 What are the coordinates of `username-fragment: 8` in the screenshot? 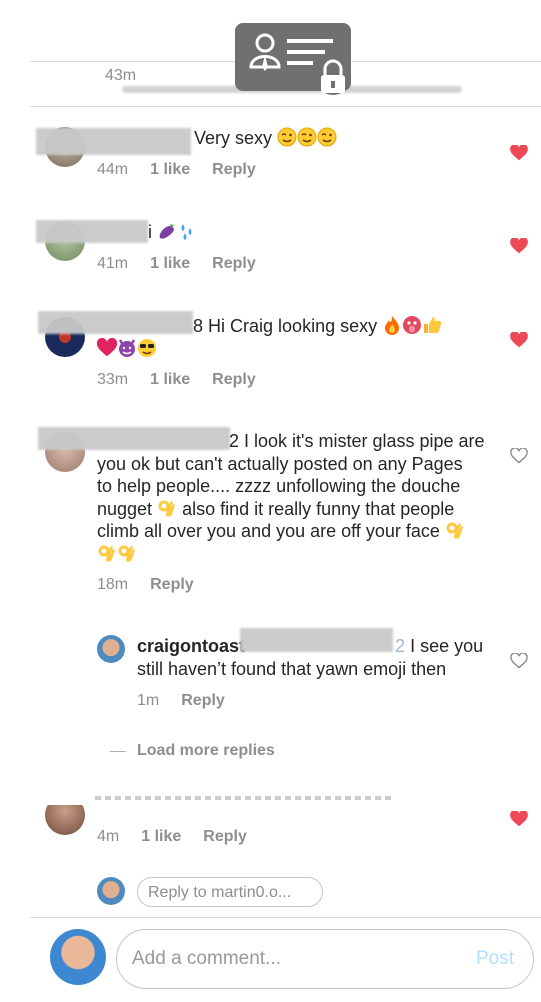 It's located at (198, 326).